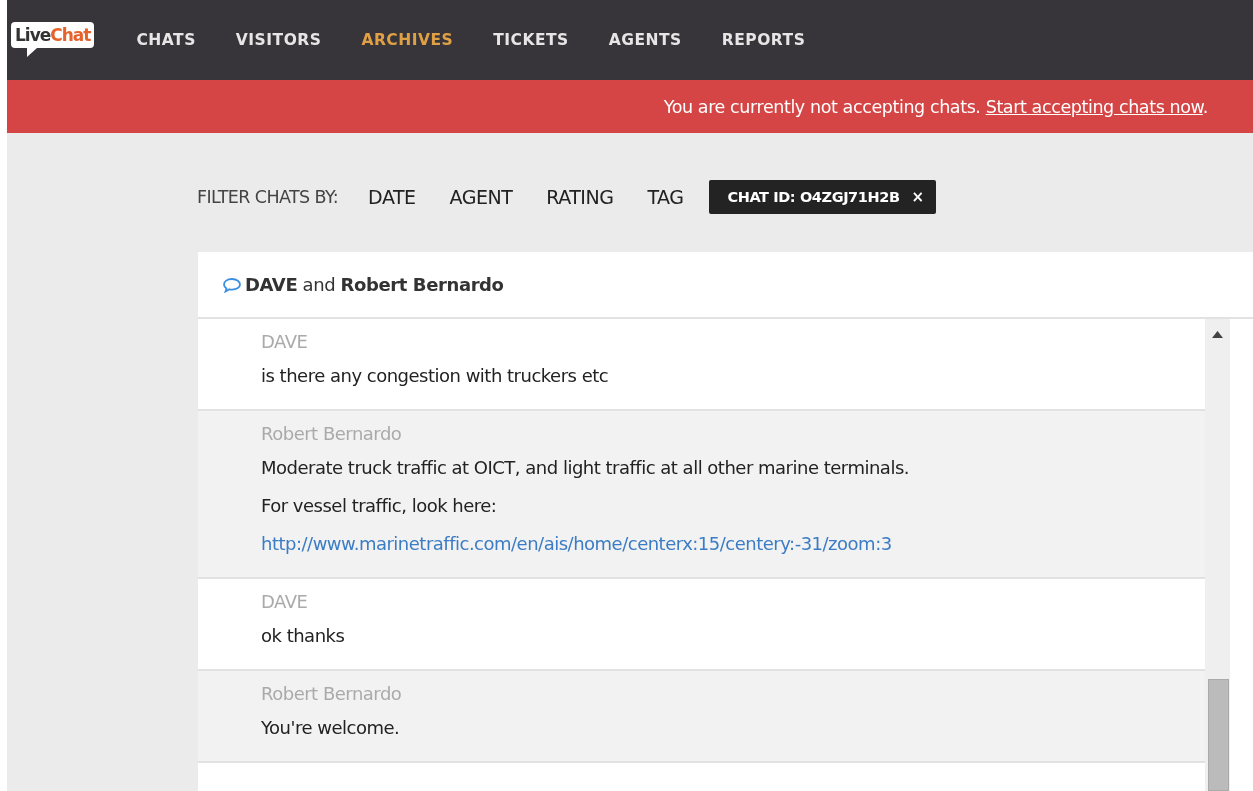 This screenshot has width=1253, height=791. Describe the element at coordinates (1217, 555) in the screenshot. I see `scrollbar` at that location.